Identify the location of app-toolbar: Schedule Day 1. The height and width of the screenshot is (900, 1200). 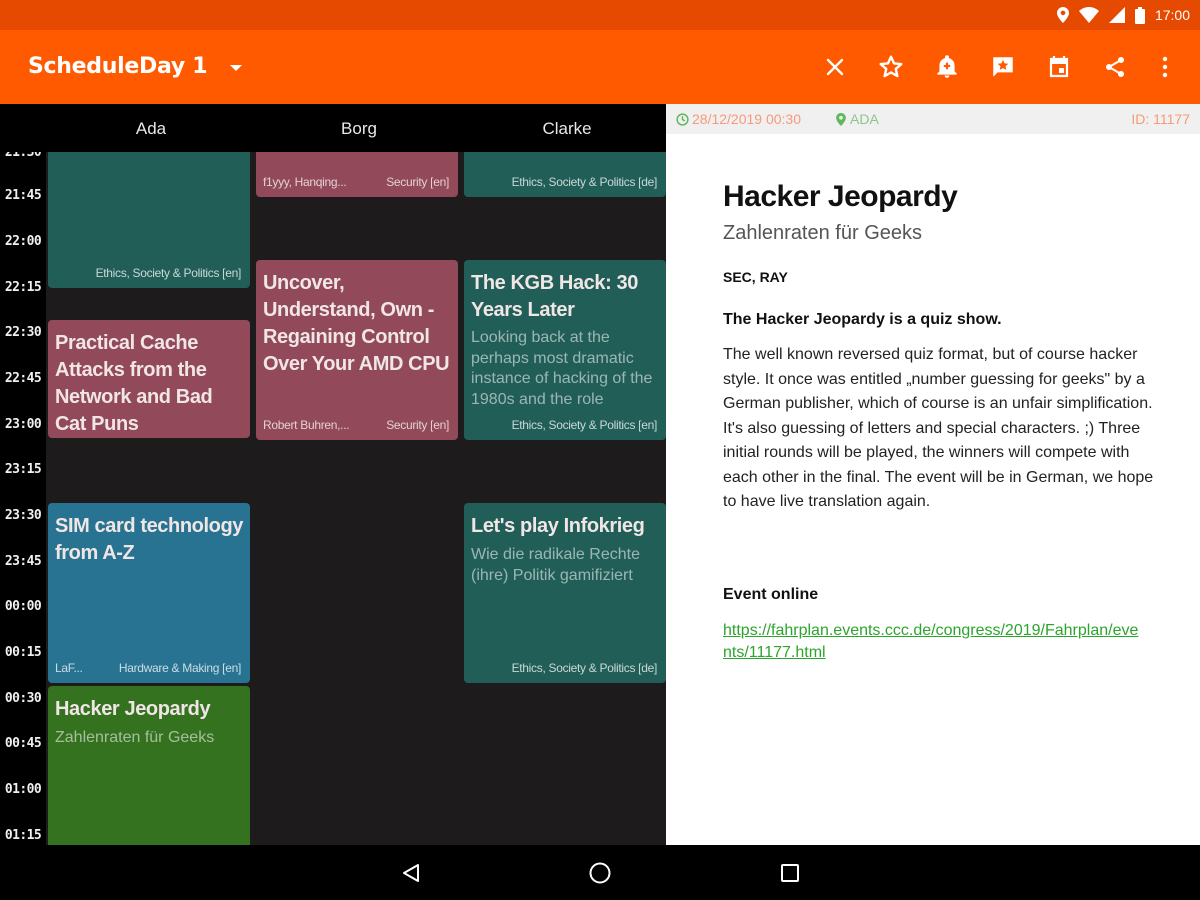
(600, 67).